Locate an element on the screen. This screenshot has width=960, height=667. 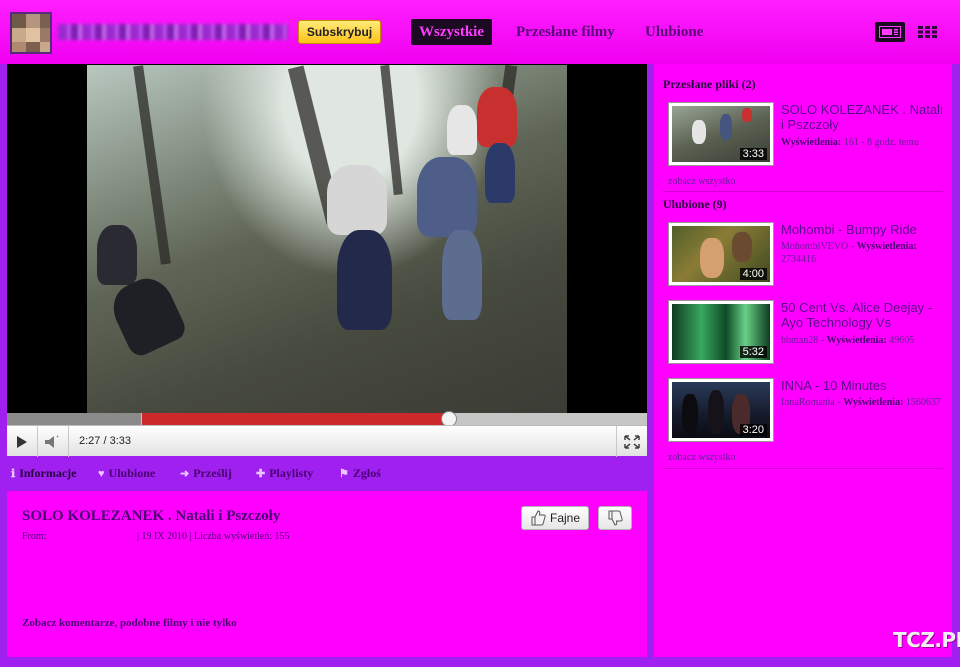
see-all-uploads-link: zobacz wszystko is located at coordinates (701, 181).